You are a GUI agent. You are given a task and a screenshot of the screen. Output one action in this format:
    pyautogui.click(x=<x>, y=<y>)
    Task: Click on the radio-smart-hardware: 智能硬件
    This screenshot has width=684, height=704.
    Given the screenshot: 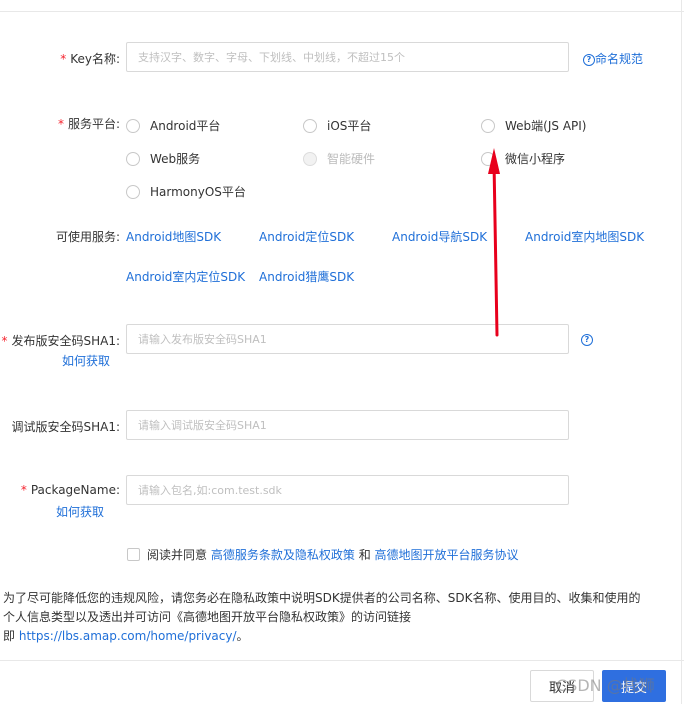 What is the action you would take?
    pyautogui.click(x=339, y=158)
    